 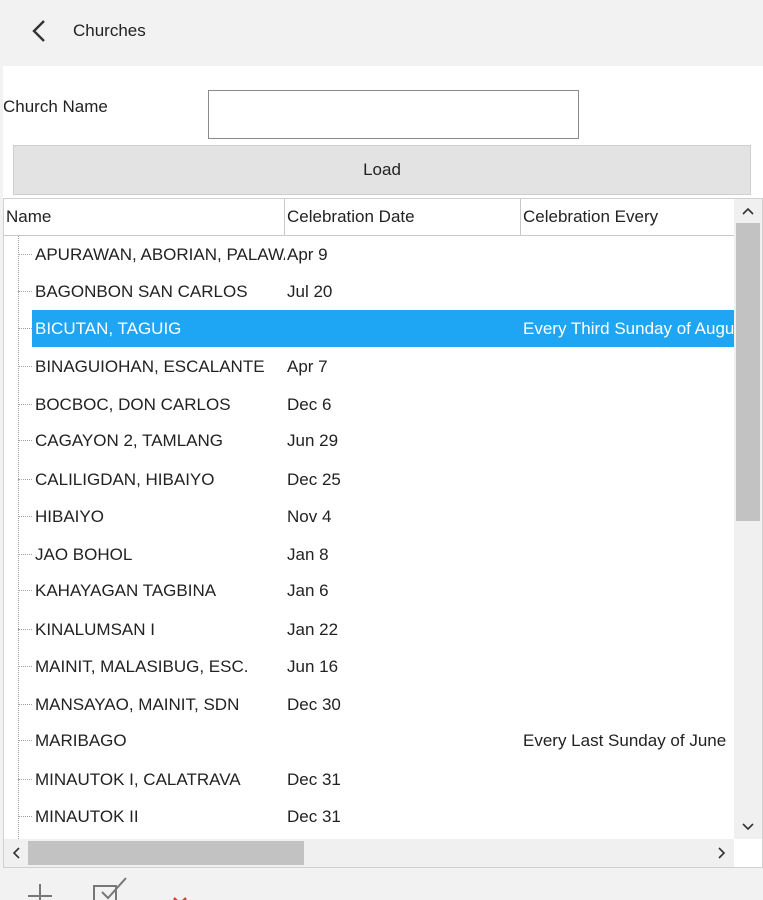 I want to click on chevron-left-icon, so click(x=38, y=31).